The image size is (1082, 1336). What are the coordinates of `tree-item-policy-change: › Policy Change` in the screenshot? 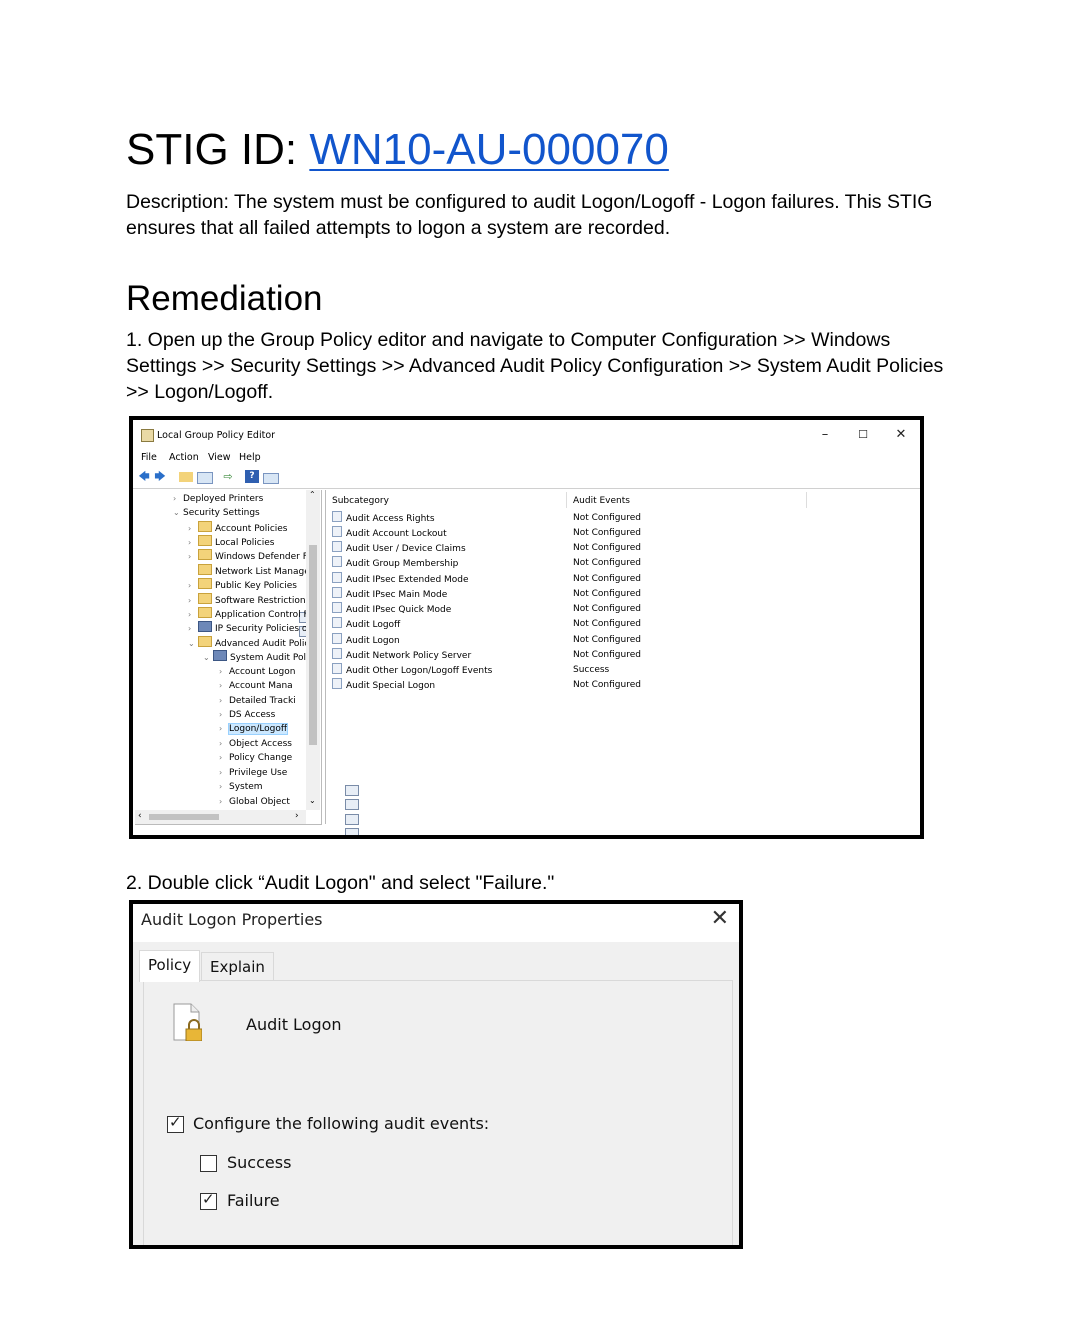 It's located at (255, 758).